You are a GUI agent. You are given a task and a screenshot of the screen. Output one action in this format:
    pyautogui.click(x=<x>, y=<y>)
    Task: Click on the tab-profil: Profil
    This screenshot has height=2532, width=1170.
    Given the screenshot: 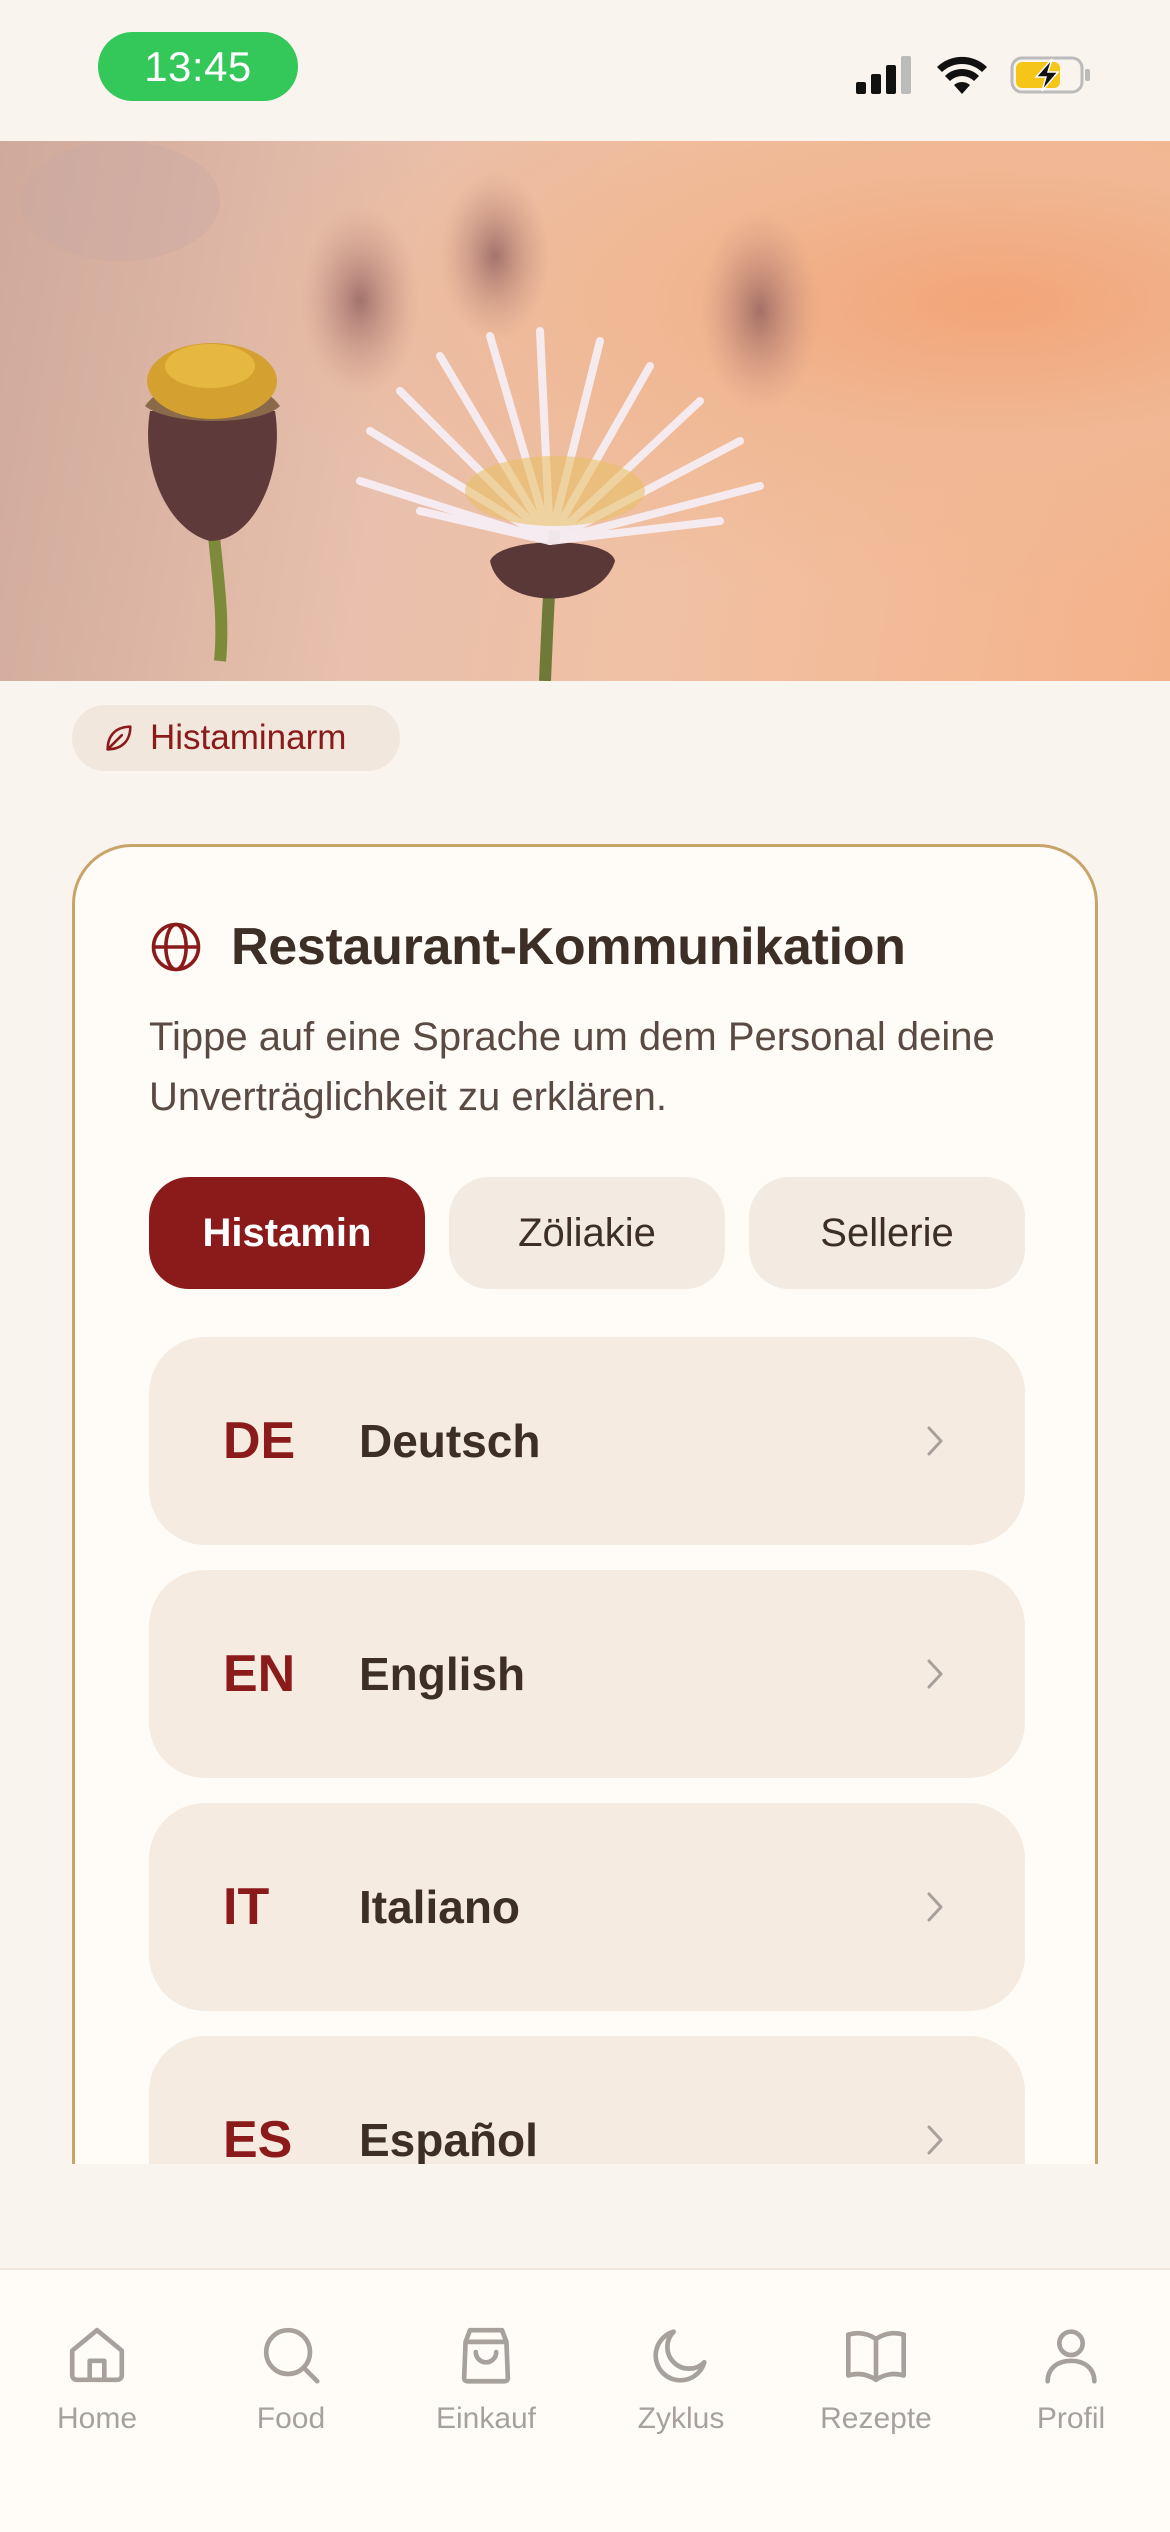 What is the action you would take?
    pyautogui.click(x=1071, y=2378)
    